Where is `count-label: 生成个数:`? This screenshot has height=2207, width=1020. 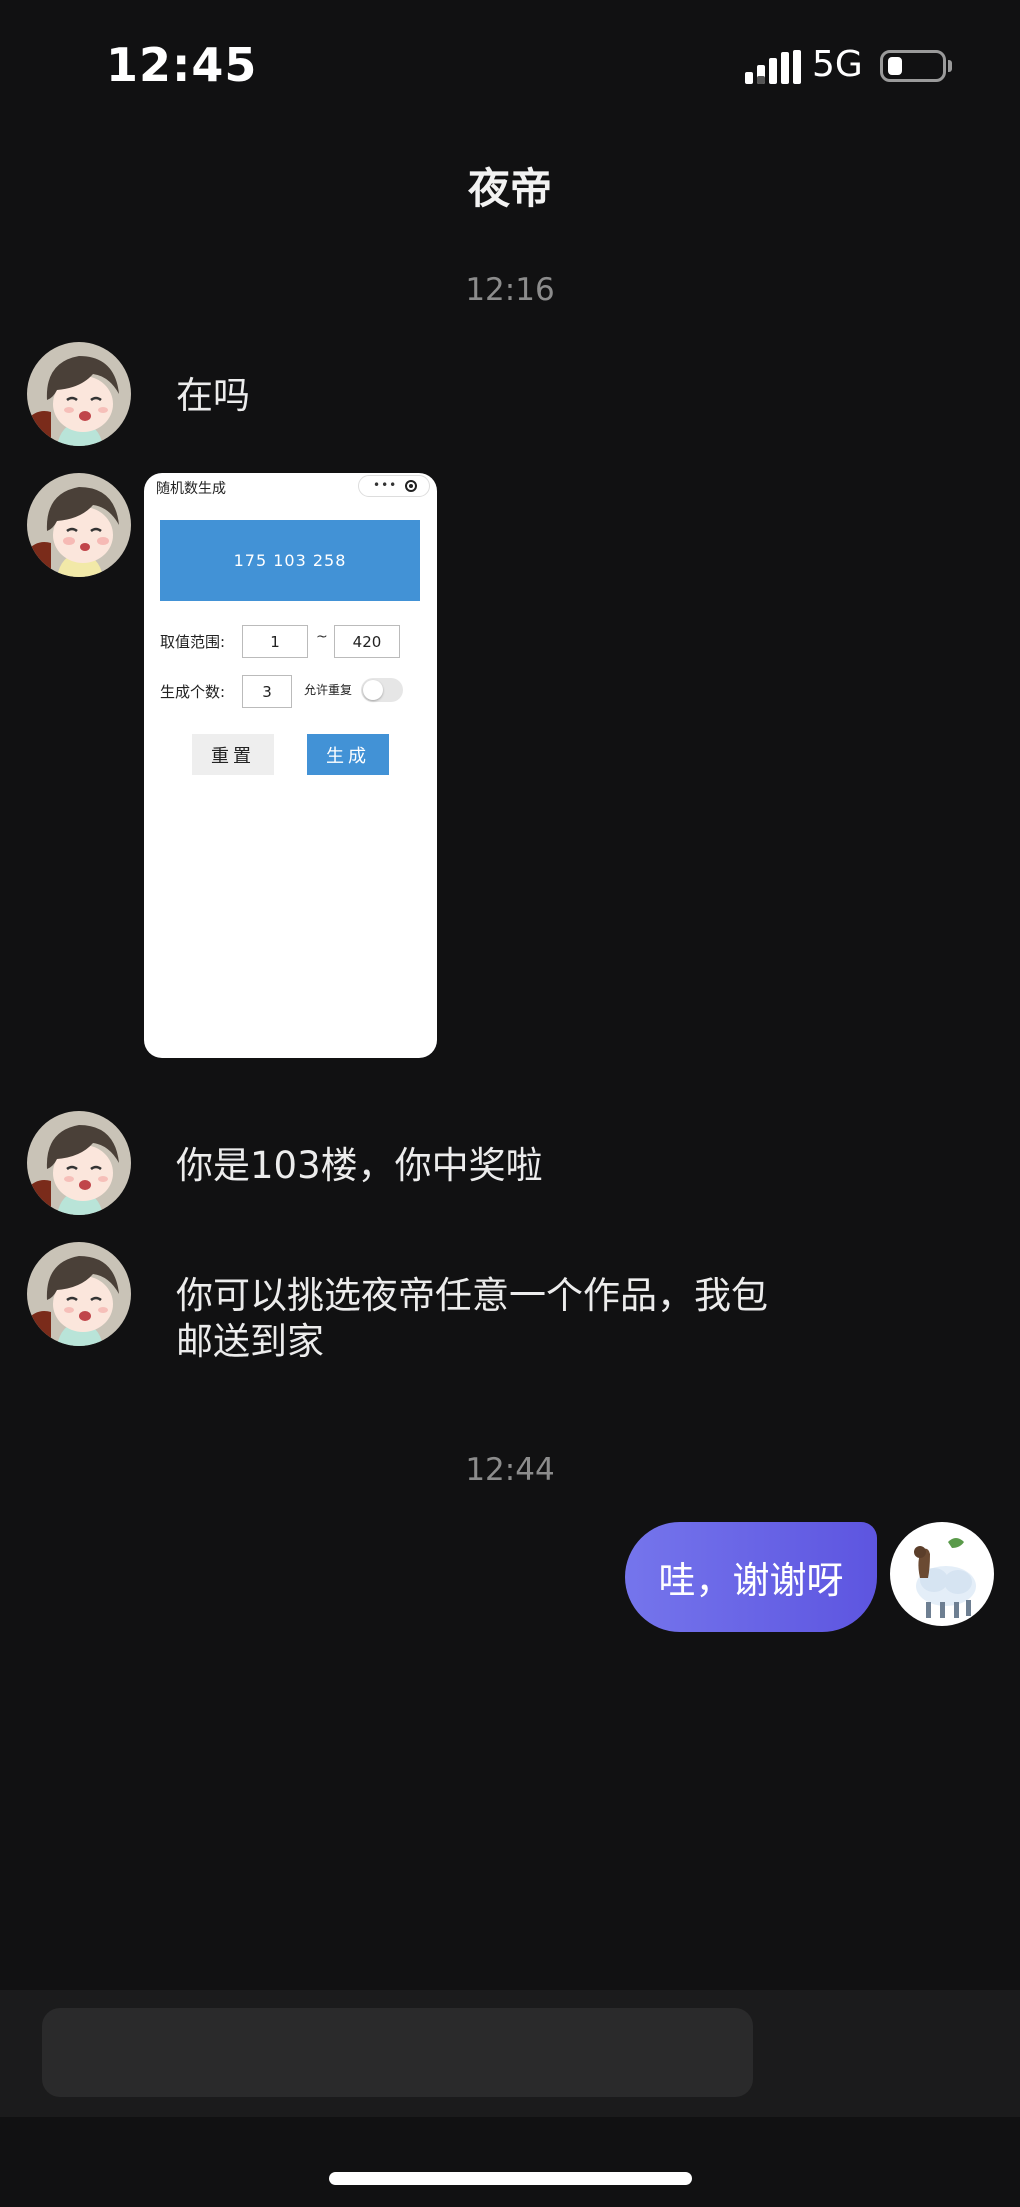
count-label: 生成个数: is located at coordinates (193, 692).